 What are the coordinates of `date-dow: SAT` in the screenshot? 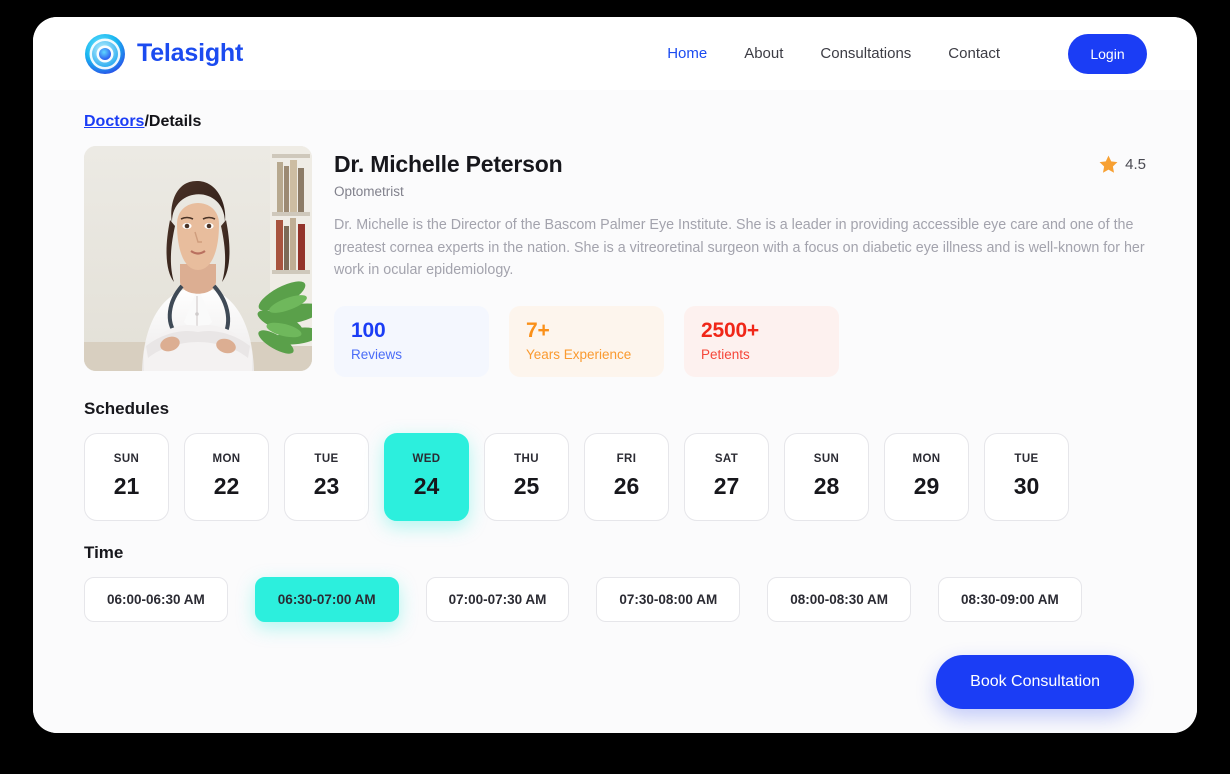 It's located at (726, 459).